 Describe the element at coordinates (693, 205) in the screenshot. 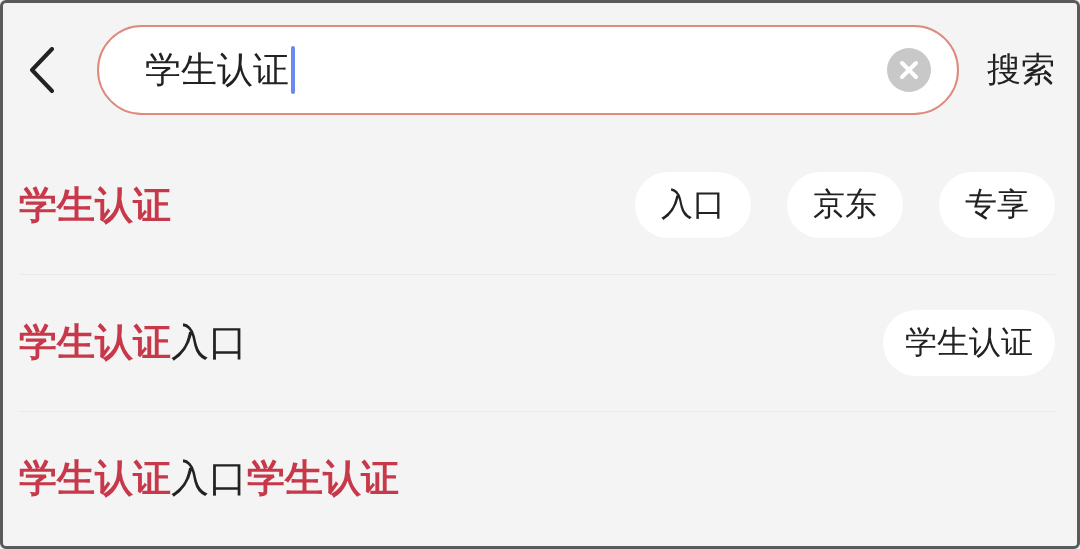

I see `keyword-tag: 入口` at that location.